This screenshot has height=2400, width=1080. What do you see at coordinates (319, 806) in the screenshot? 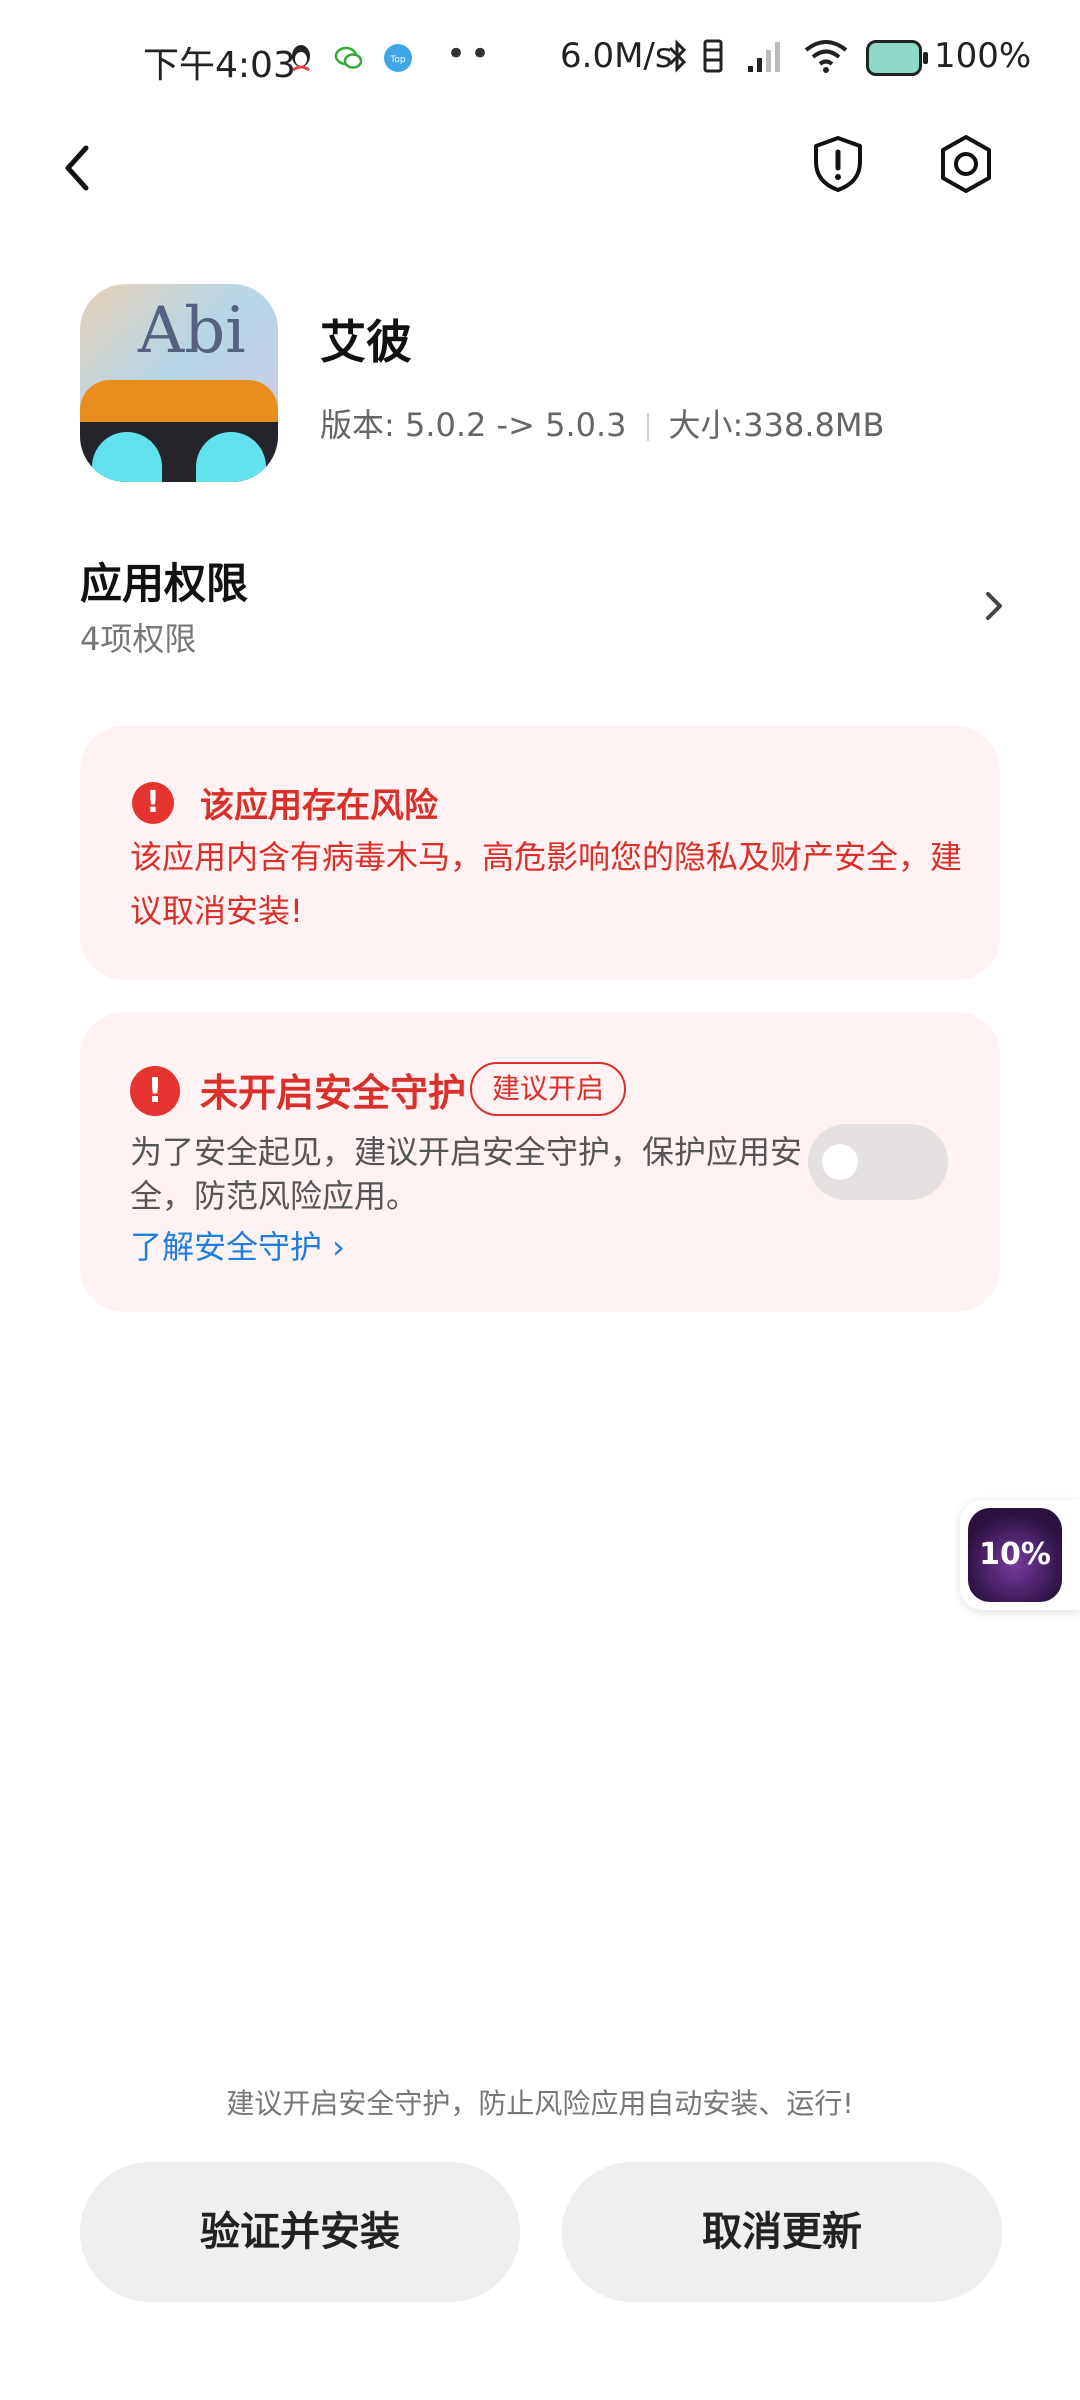
I see `risk-title: 该应用存在风险` at bounding box center [319, 806].